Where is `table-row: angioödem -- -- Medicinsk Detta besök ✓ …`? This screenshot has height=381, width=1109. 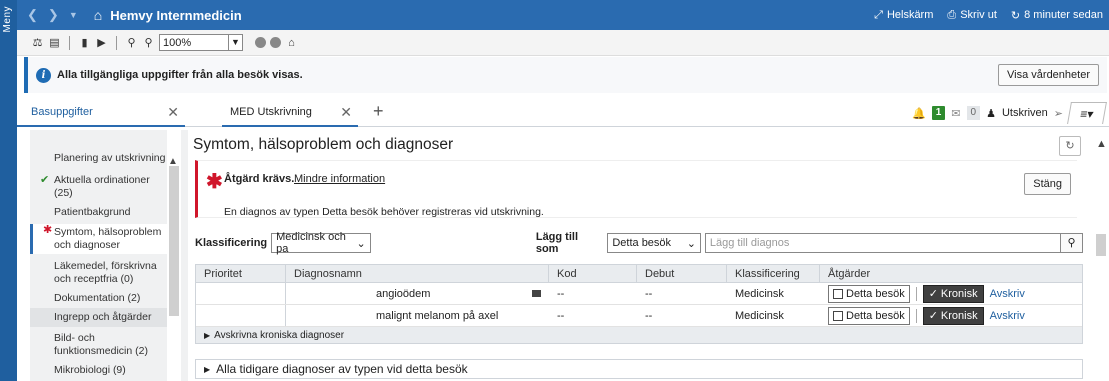 table-row: angioödem -- -- Medicinsk Detta besök ✓ … is located at coordinates (639, 294).